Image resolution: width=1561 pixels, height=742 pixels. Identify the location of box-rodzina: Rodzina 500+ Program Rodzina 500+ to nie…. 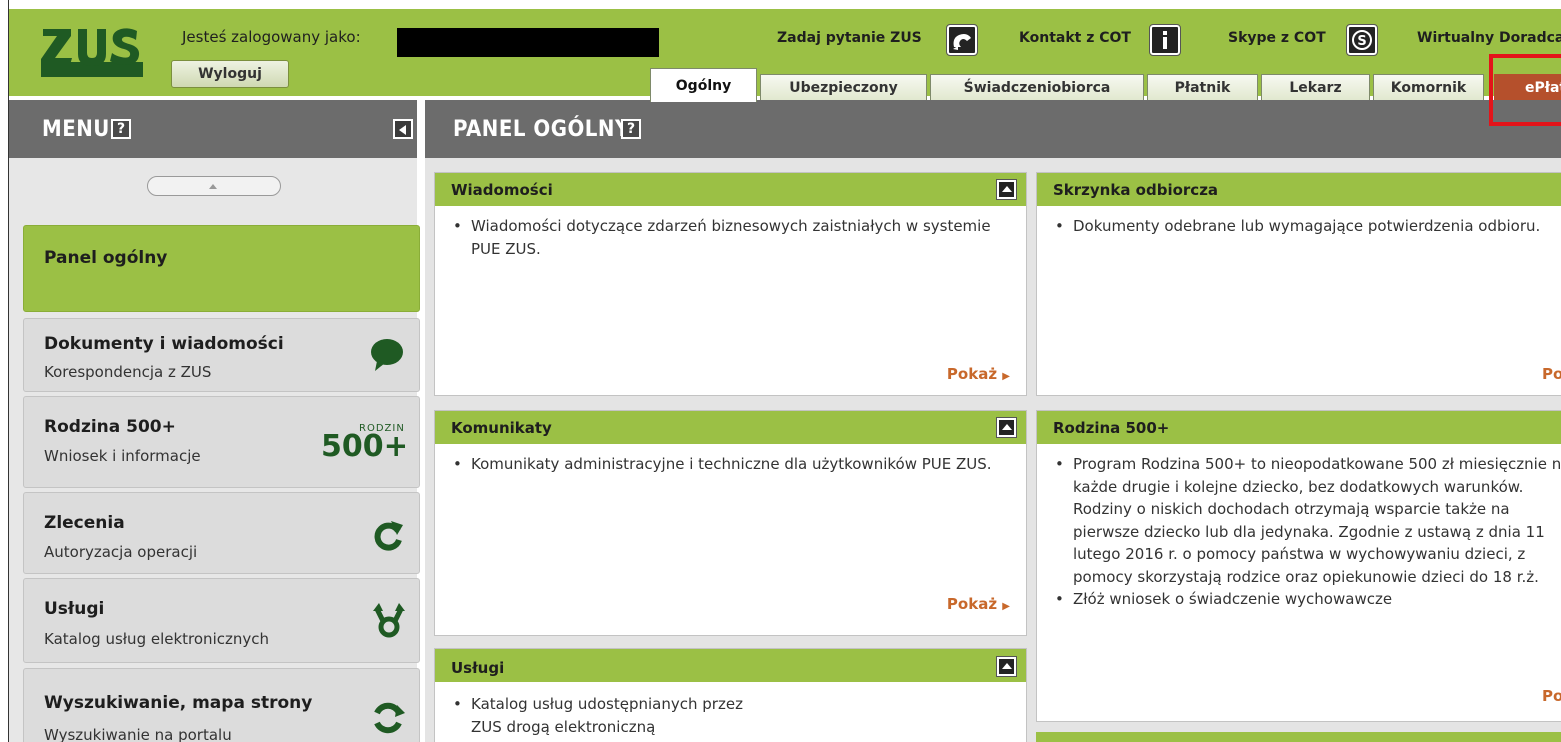
(1298, 566).